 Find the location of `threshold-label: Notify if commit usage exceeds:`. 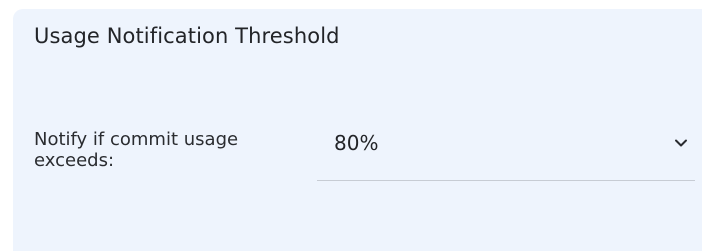

threshold-label: Notify if commit usage exceeds: is located at coordinates (136, 150).